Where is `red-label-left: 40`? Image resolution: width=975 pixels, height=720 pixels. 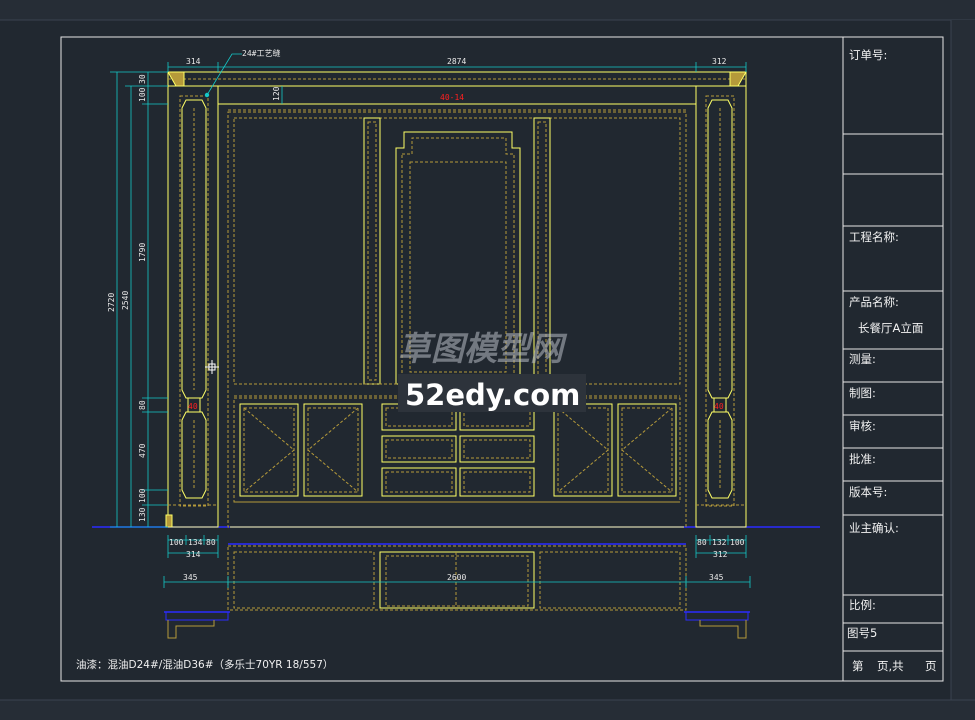
red-label-left: 40 is located at coordinates (193, 406).